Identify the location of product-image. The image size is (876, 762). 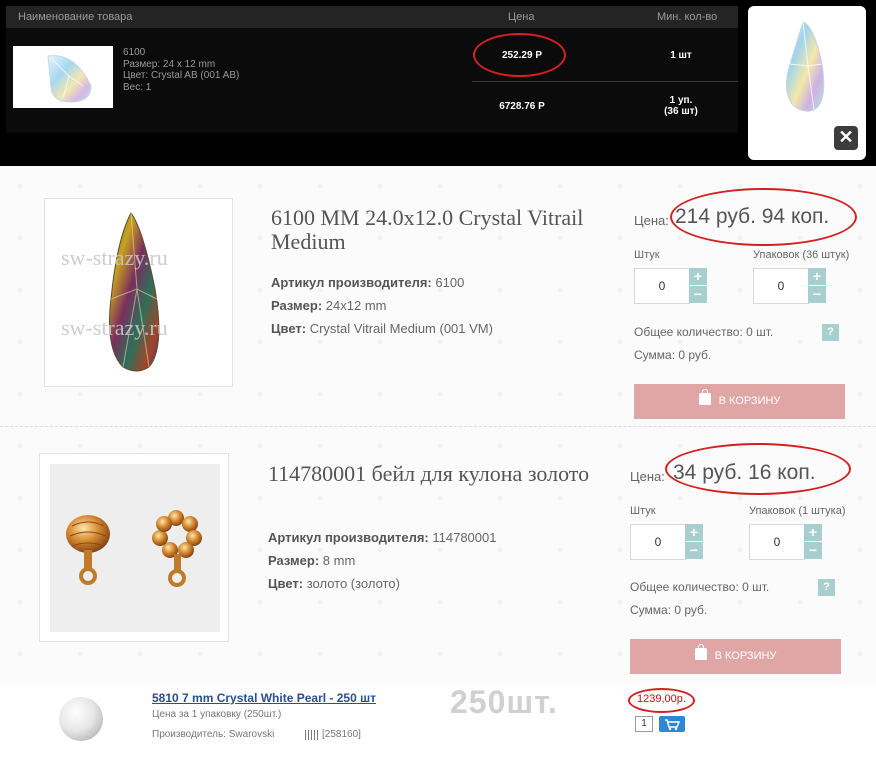
(134, 547).